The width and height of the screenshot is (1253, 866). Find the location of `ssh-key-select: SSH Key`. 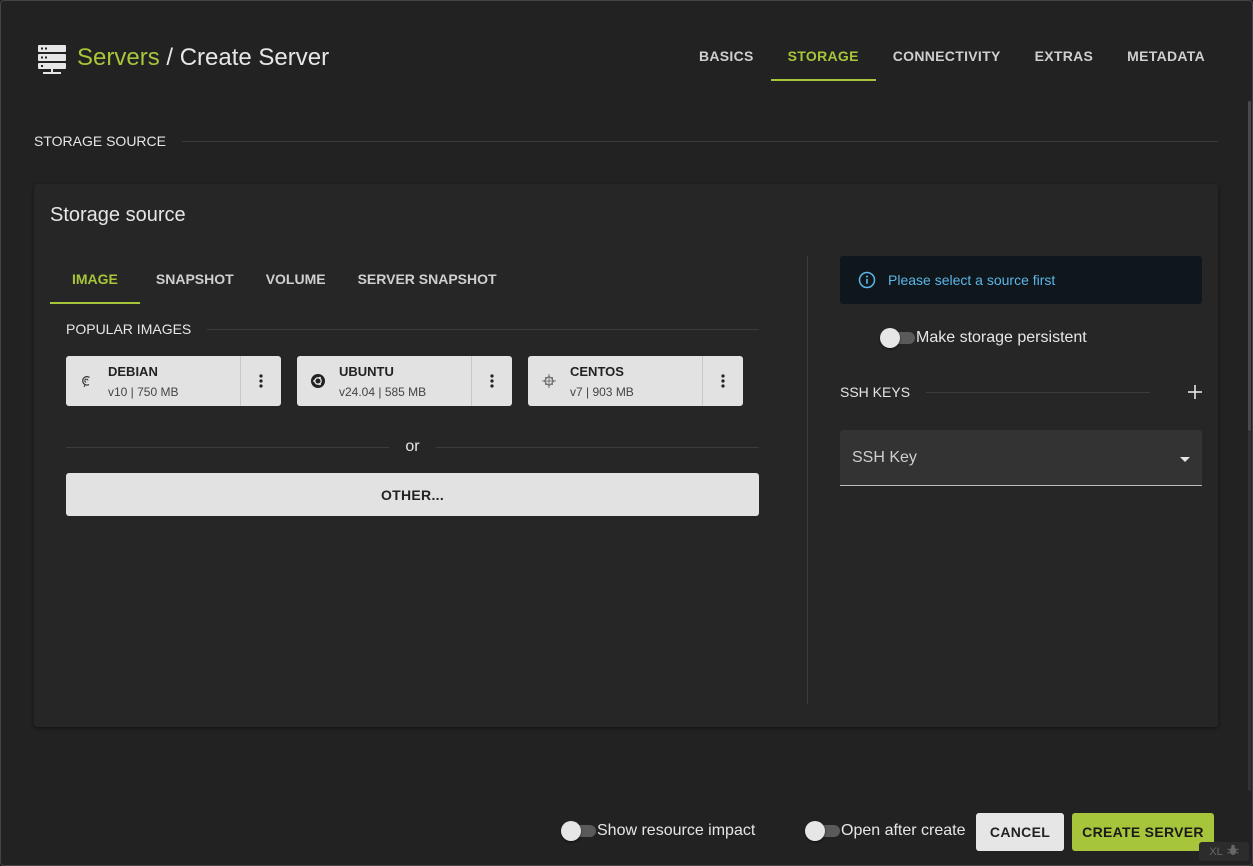

ssh-key-select: SSH Key is located at coordinates (1021, 458).